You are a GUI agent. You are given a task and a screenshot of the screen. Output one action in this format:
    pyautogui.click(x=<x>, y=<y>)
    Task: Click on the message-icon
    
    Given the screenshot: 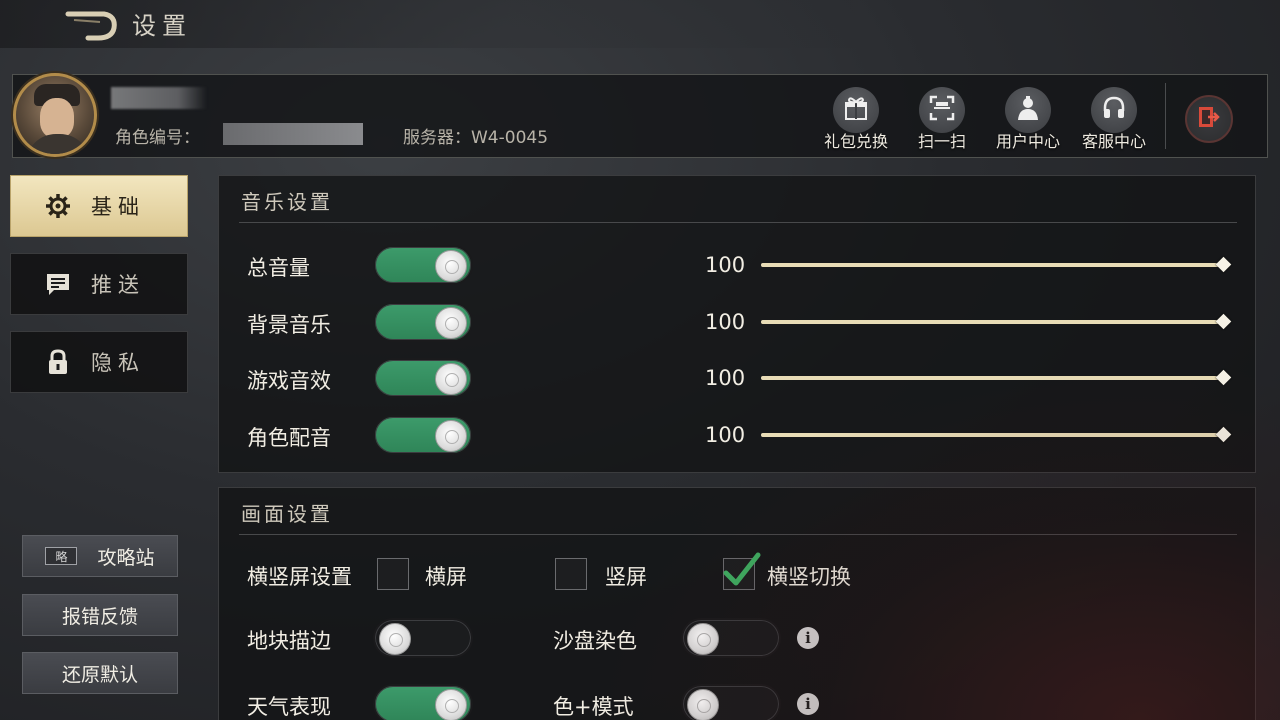 What is the action you would take?
    pyautogui.click(x=58, y=284)
    